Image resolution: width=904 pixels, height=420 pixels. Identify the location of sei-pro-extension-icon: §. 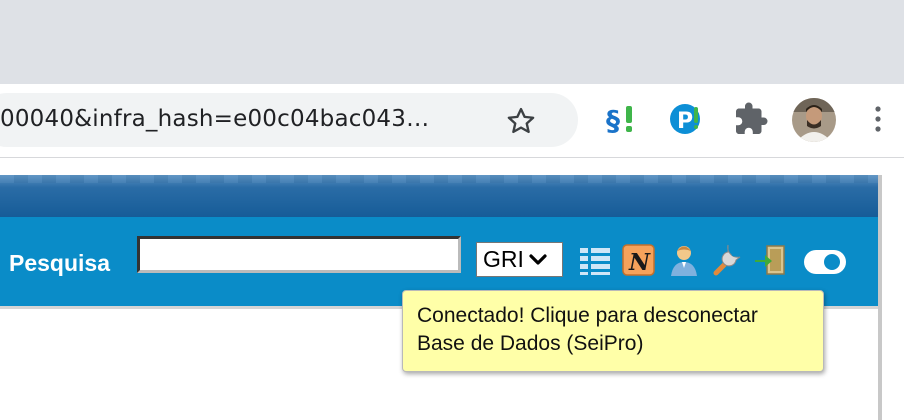
(622, 119).